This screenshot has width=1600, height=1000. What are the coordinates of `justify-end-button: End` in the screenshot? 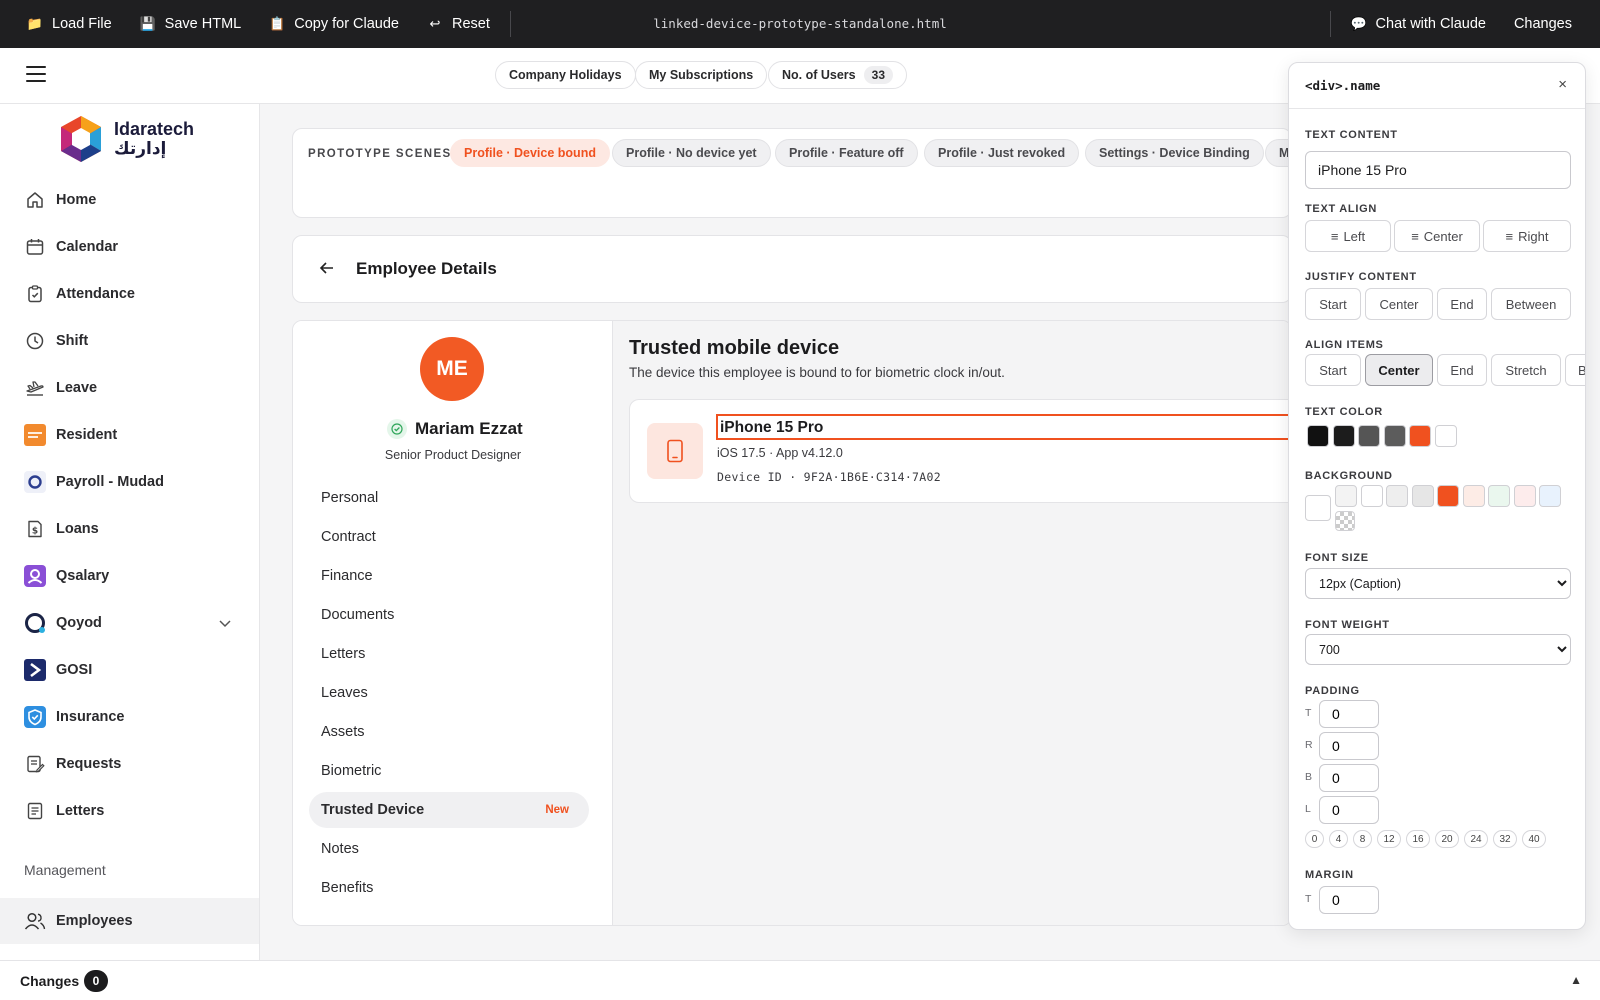 It's located at (1462, 304).